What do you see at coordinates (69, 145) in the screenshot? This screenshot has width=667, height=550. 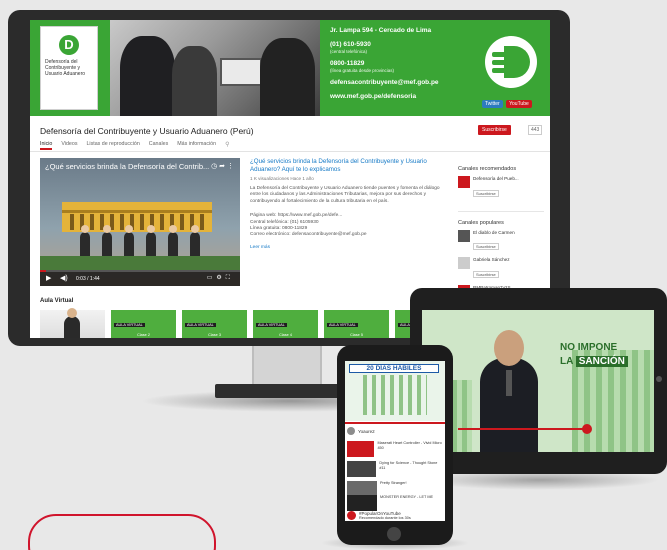 I see `tab-videos: Videos` at bounding box center [69, 145].